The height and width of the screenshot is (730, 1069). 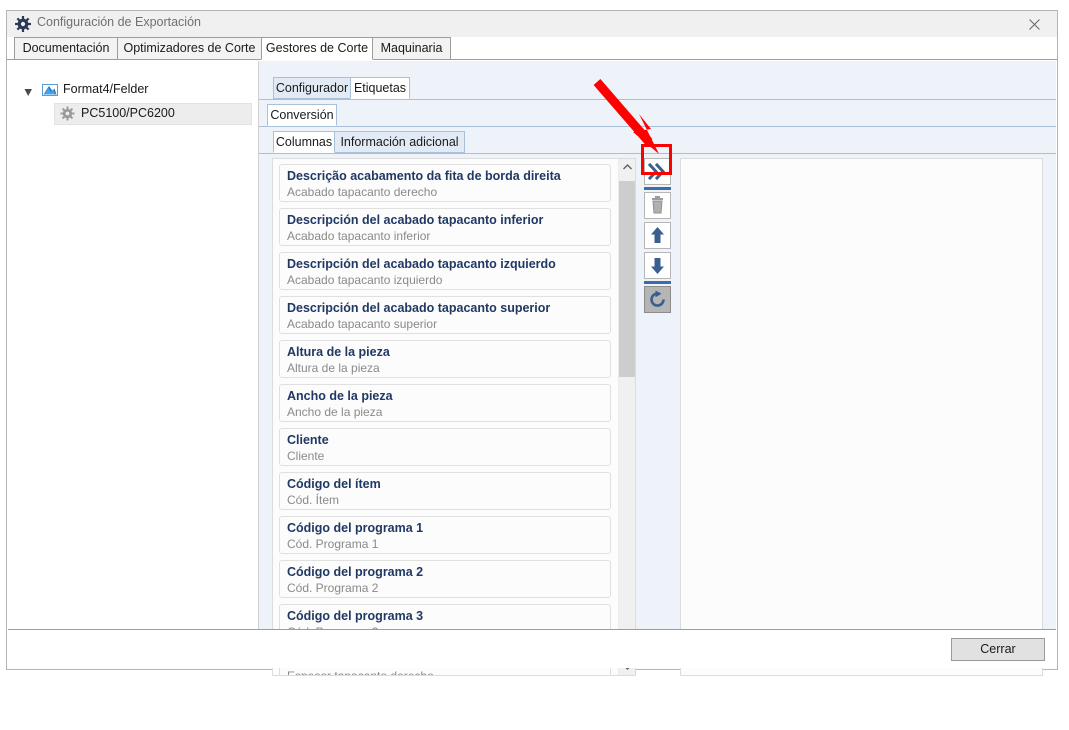 What do you see at coordinates (532, 24) in the screenshot?
I see `window-titlebar: Configuración de Exportación` at bounding box center [532, 24].